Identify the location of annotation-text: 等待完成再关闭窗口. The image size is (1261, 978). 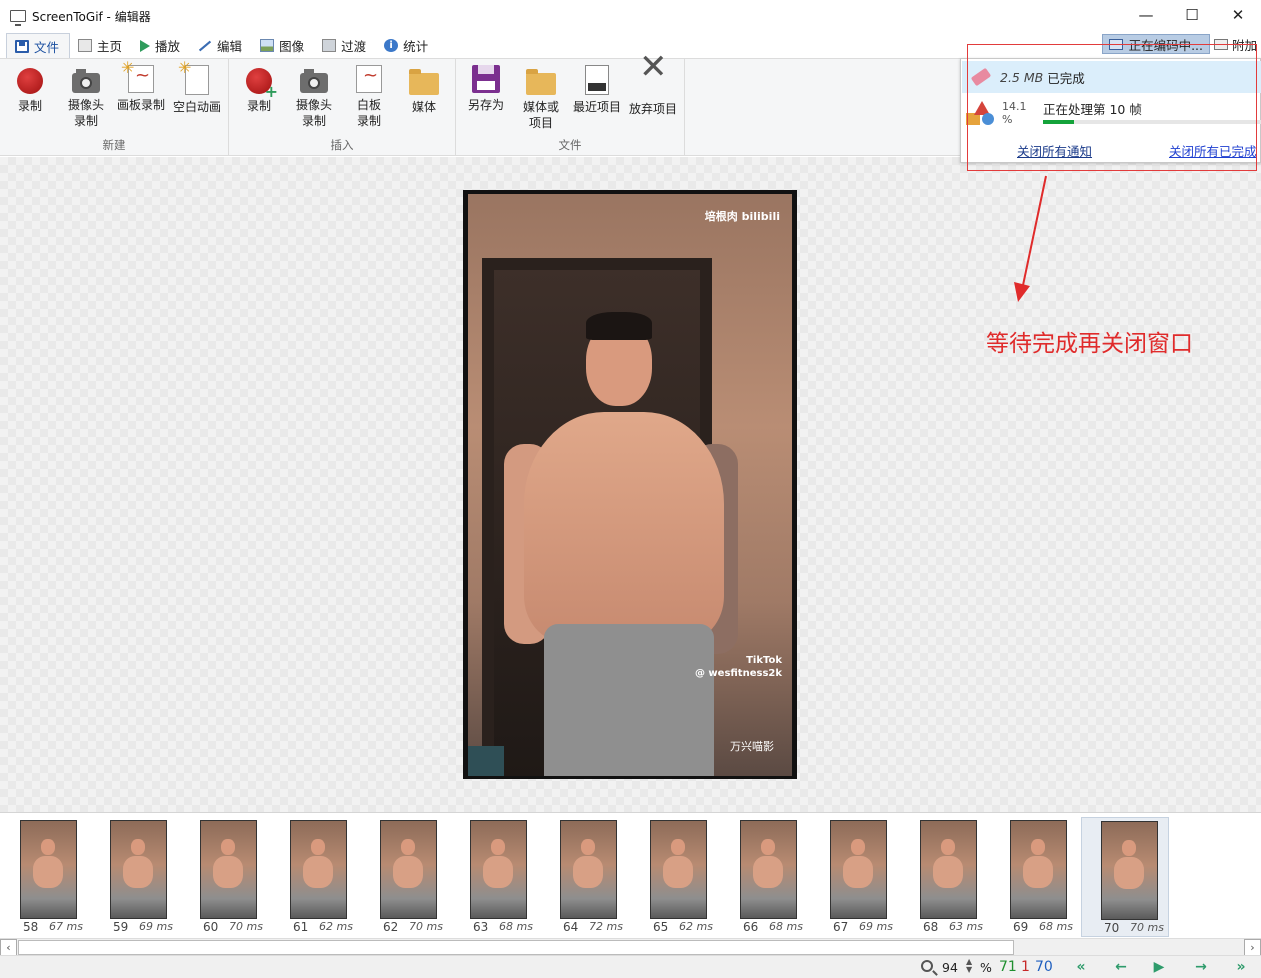
(1089, 344).